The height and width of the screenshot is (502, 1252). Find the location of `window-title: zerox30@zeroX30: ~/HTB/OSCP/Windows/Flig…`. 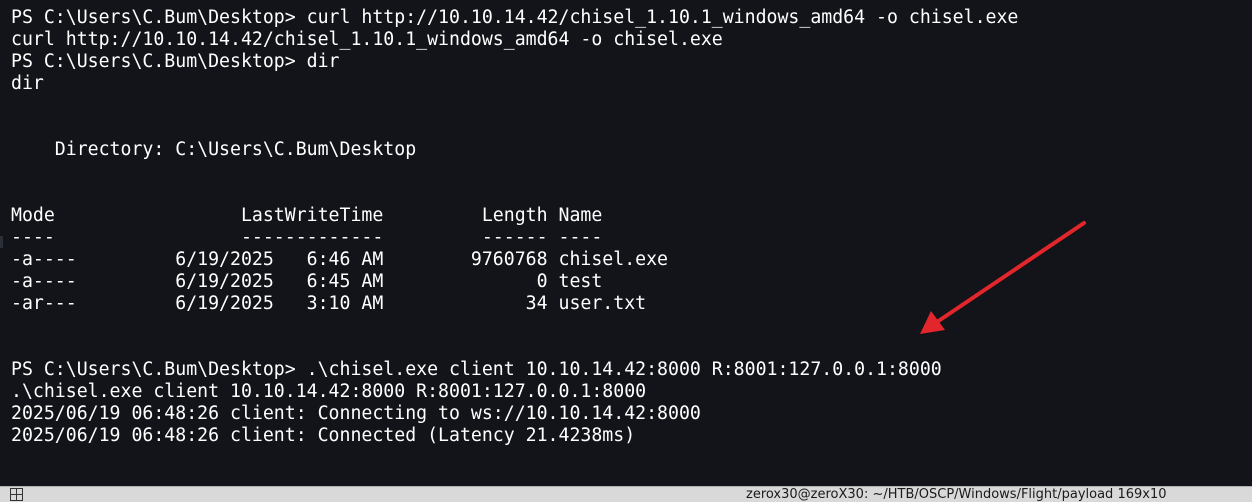

window-title: zerox30@zeroX30: ~/HTB/OSCP/Windows/Flig… is located at coordinates (956, 494).